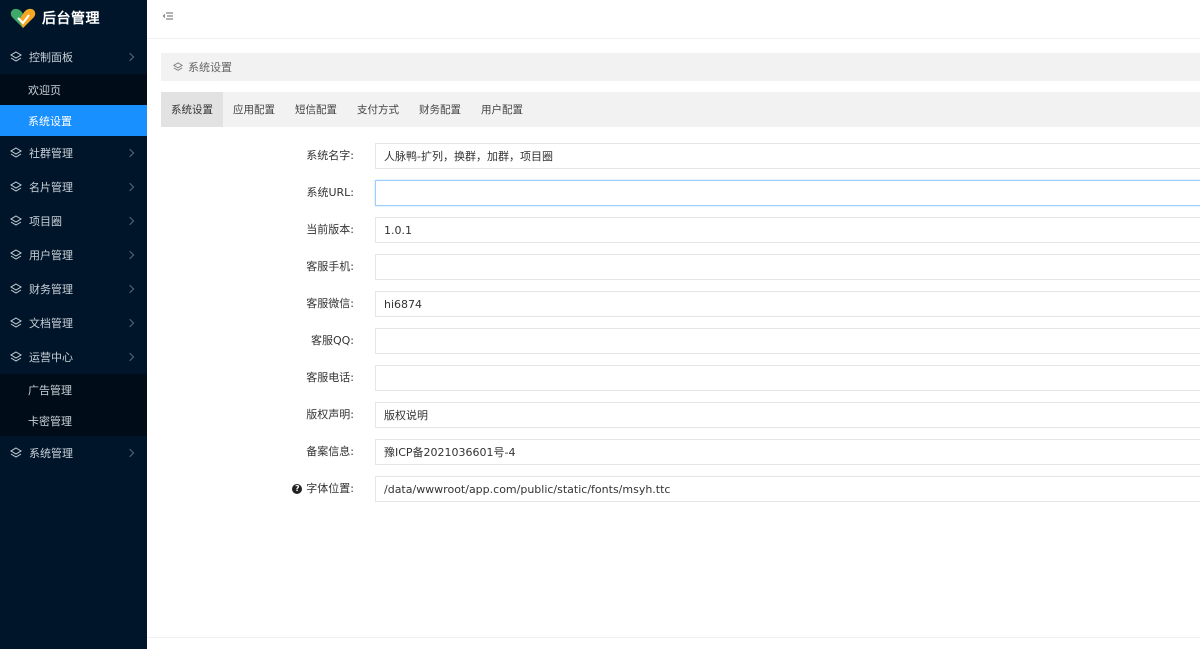  What do you see at coordinates (787, 452) in the screenshot?
I see `icp-field` at bounding box center [787, 452].